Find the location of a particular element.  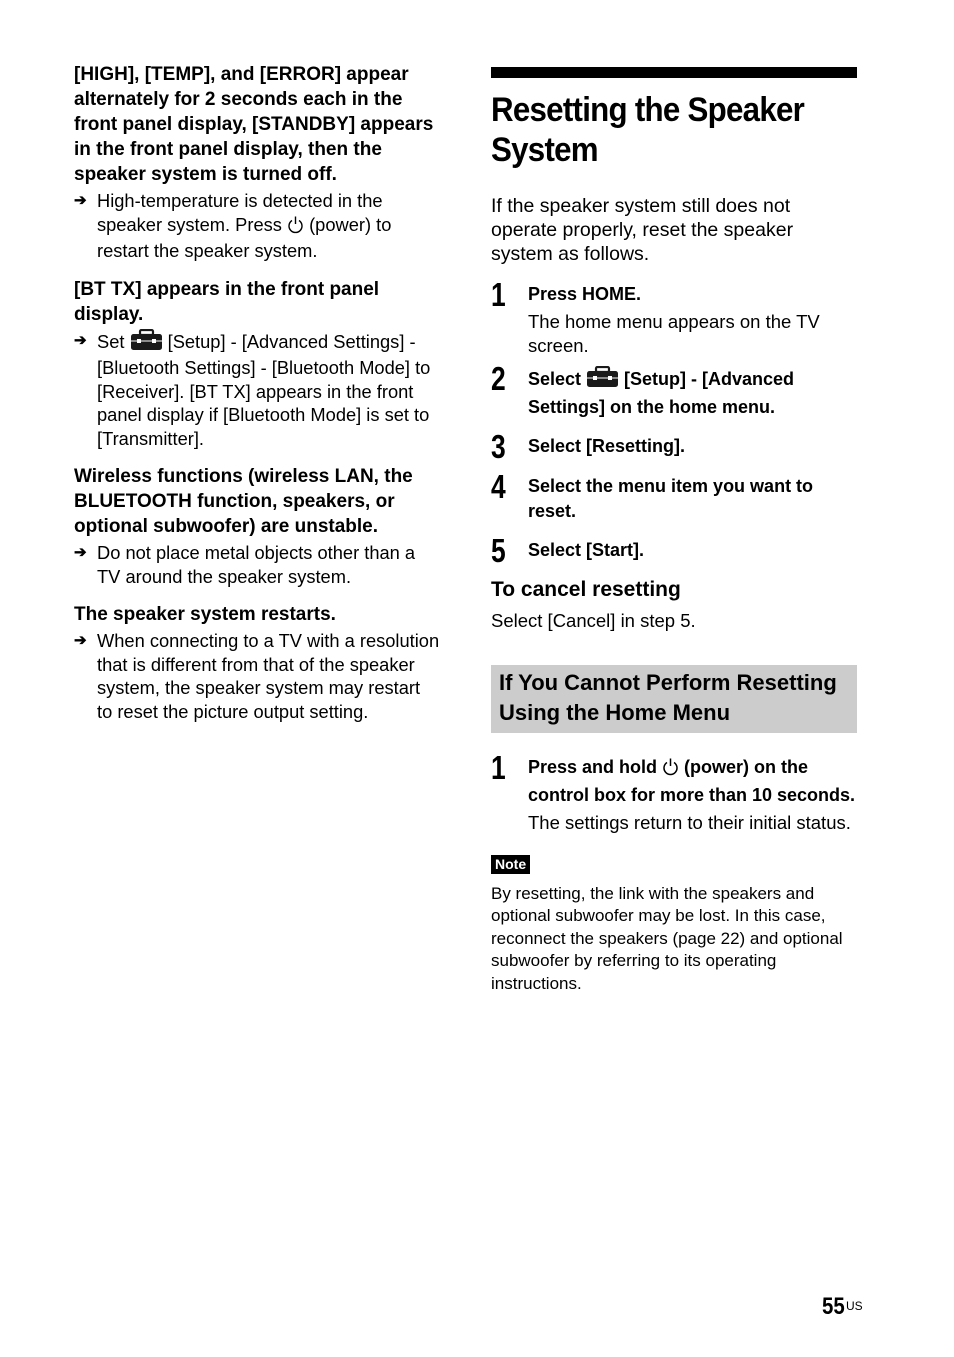

step-instruction: Select the menu item you want to reset. is located at coordinates (671, 498).